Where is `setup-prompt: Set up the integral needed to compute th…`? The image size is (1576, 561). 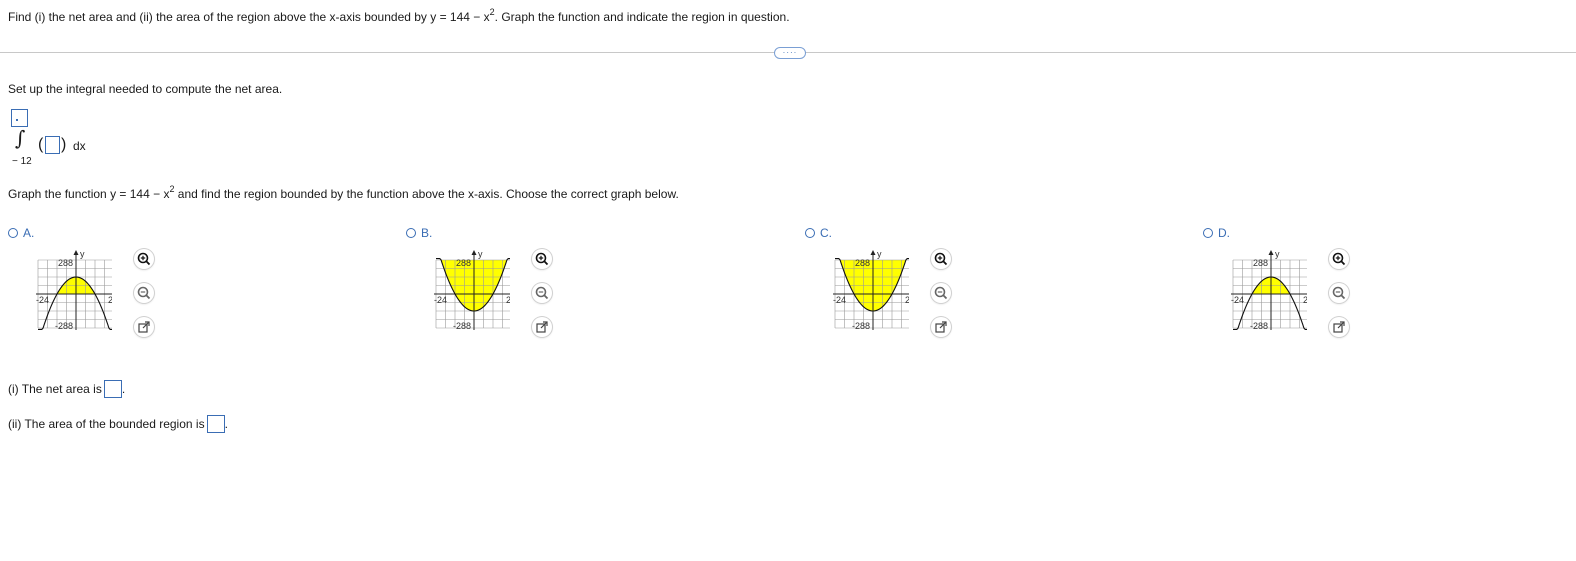
setup-prompt: Set up the integral needed to compute th… is located at coordinates (145, 89).